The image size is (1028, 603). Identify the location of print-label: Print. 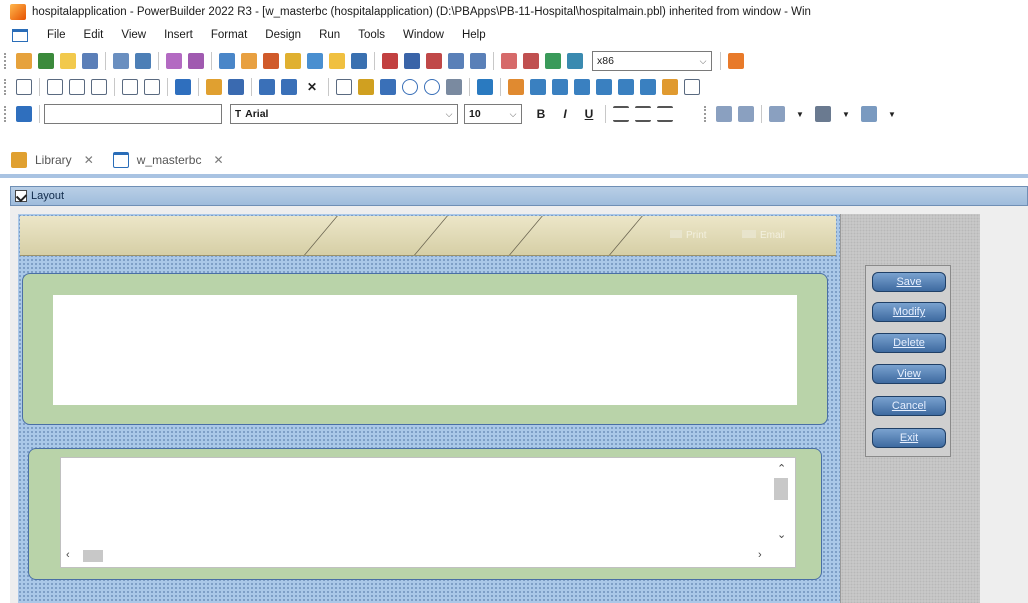
(688, 235).